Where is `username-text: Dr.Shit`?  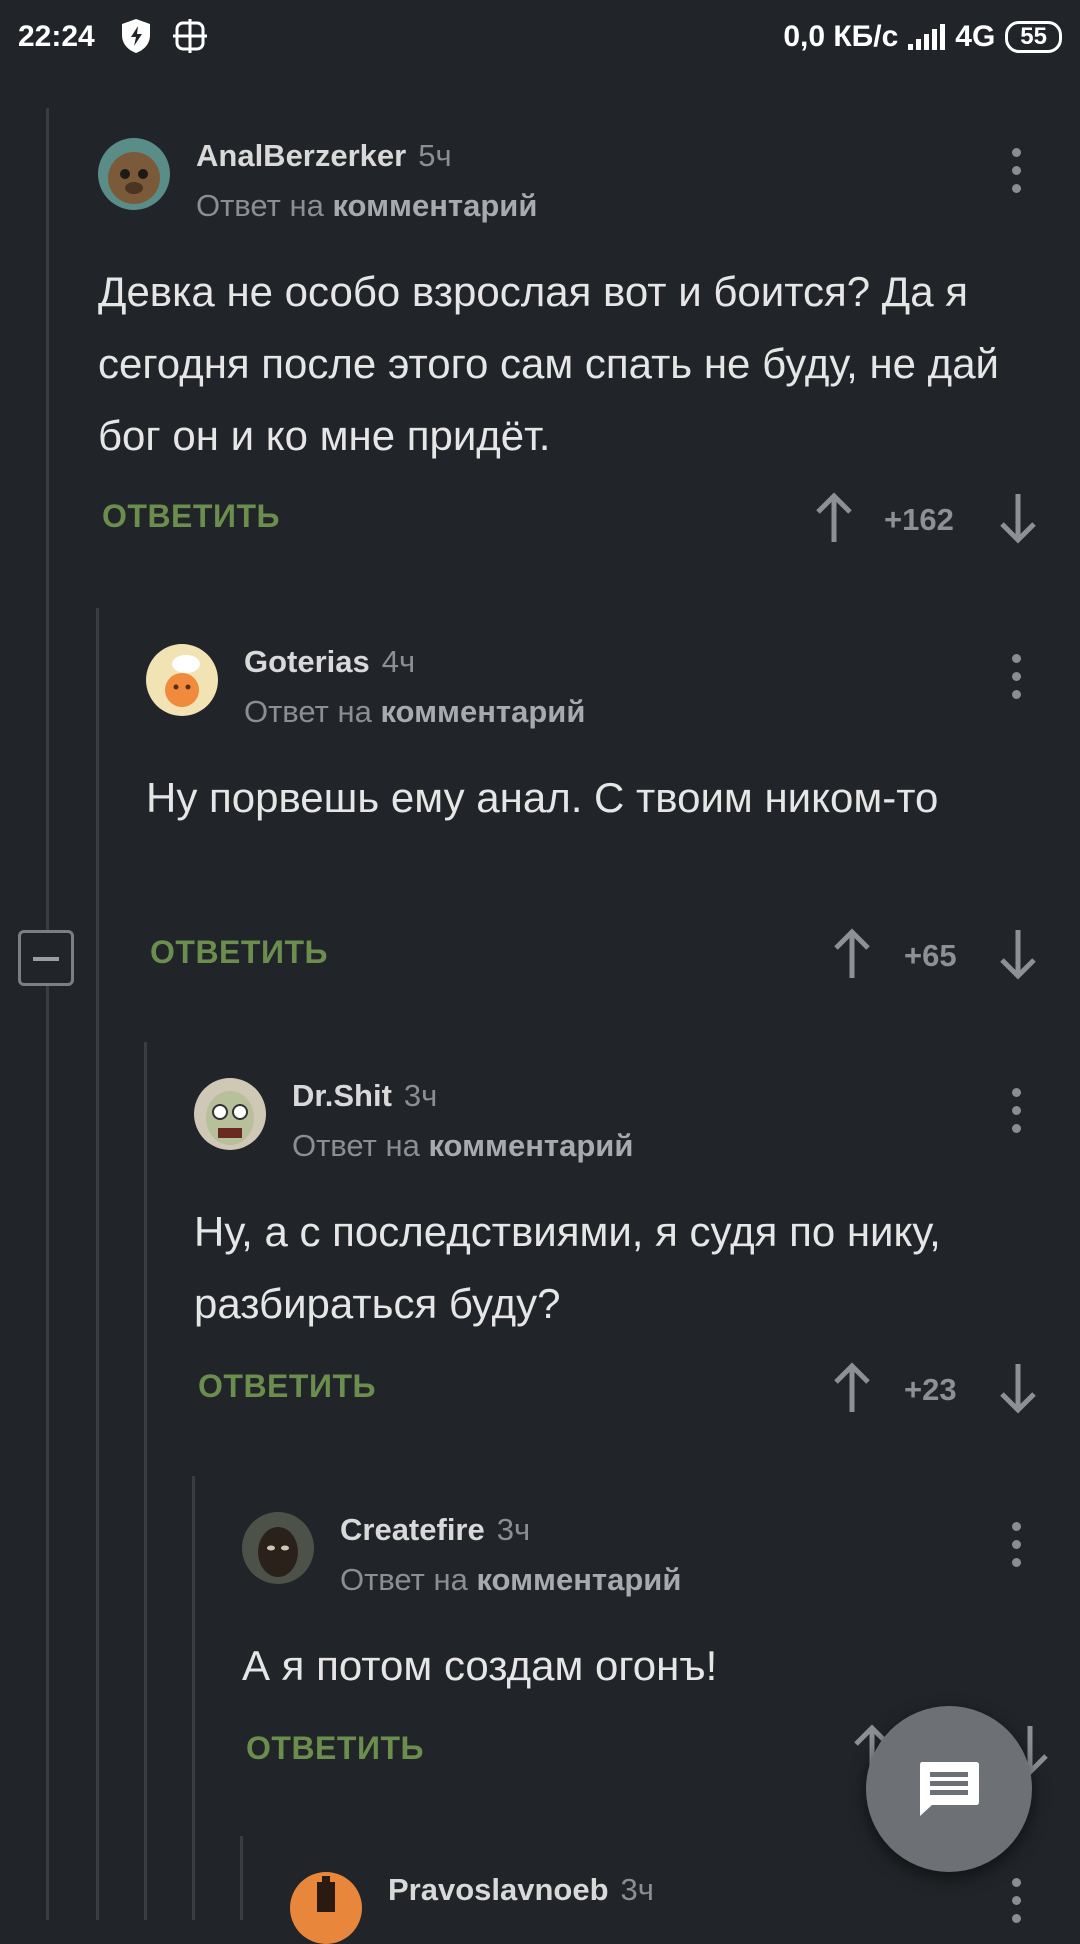
username-text: Dr.Shit is located at coordinates (342, 1095).